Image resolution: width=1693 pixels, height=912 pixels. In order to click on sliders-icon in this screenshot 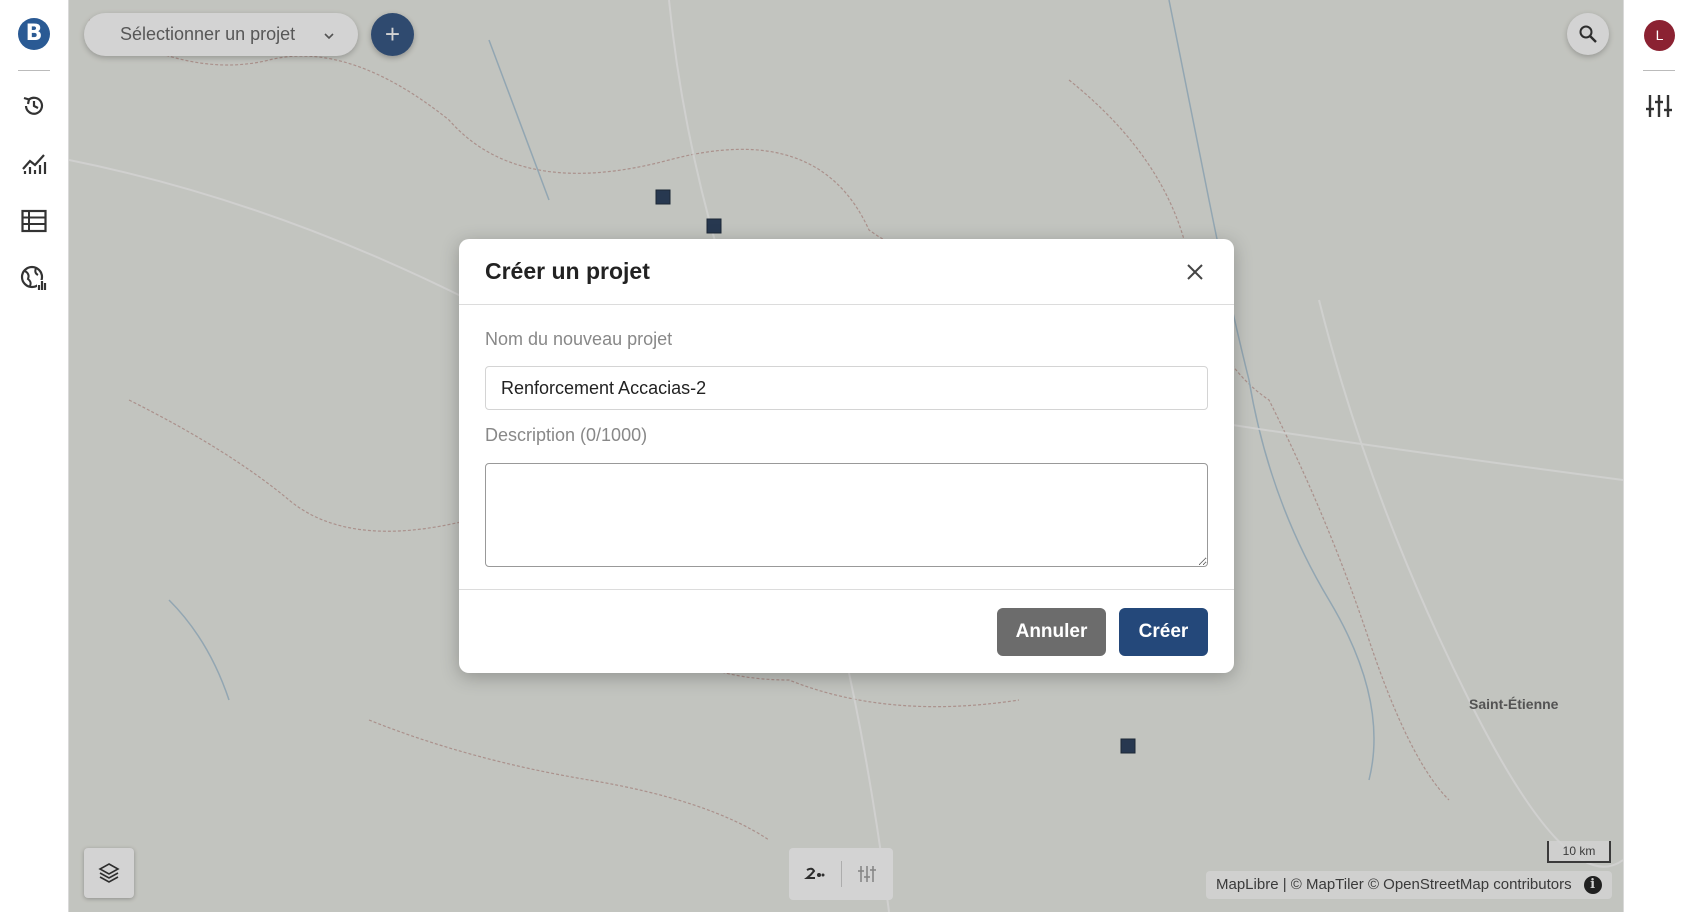, I will do `click(1659, 106)`.